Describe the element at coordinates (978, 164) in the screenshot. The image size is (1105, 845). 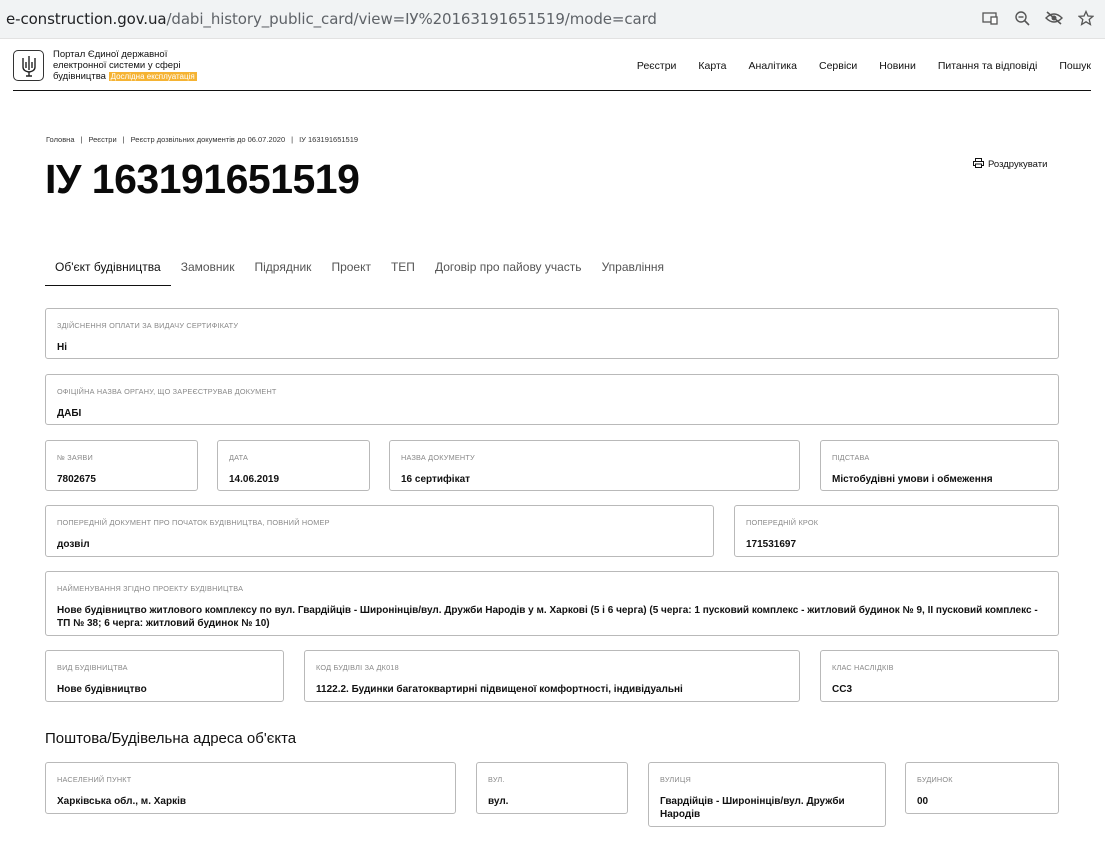
I see `printer-icon` at that location.